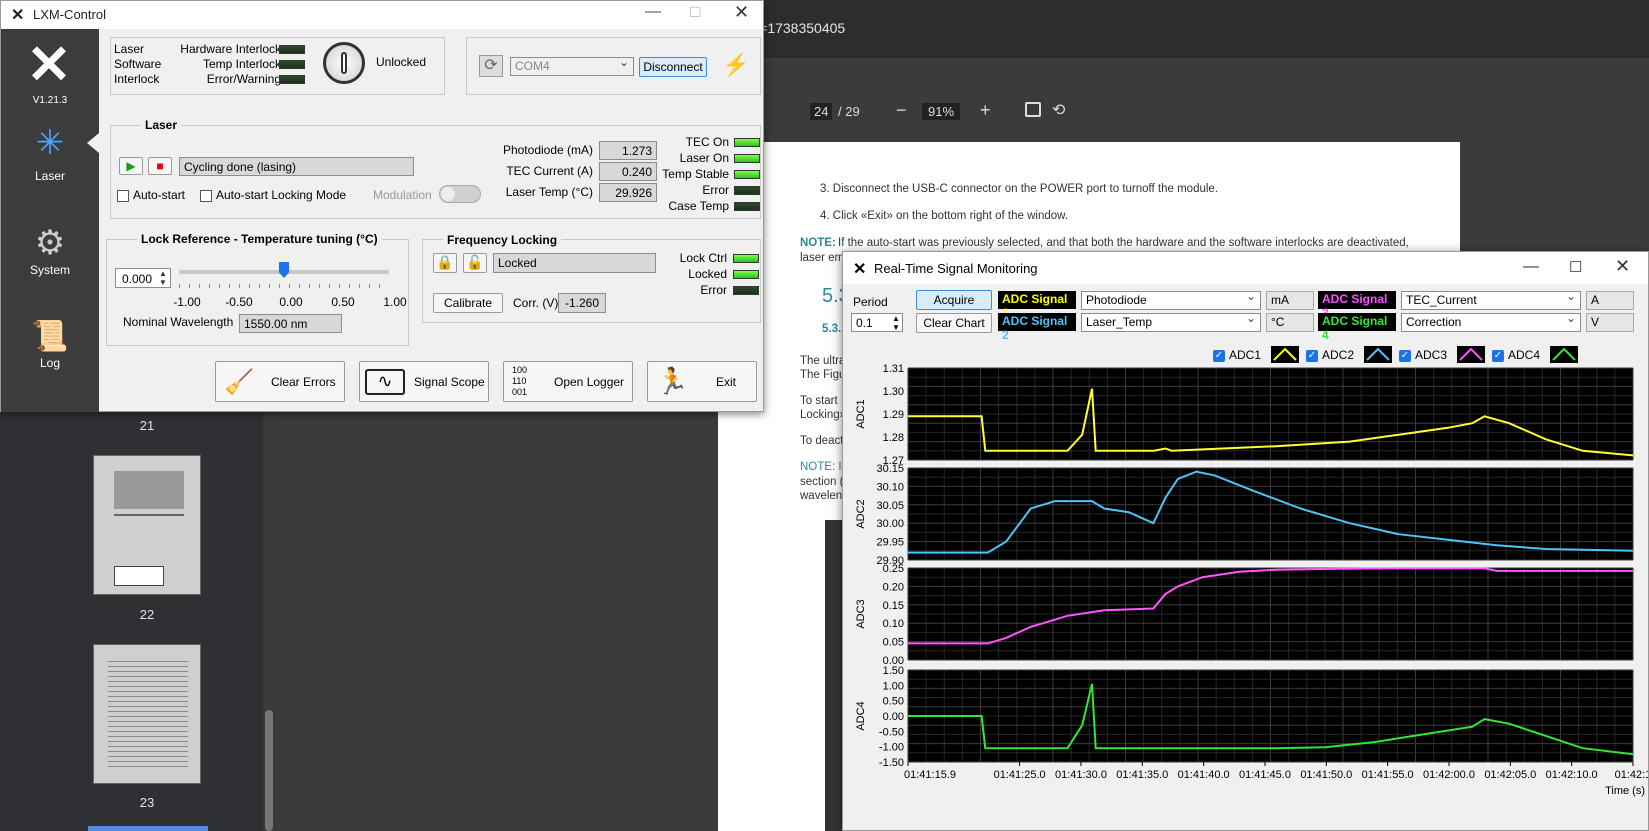 The image size is (1649, 831). I want to click on legend-checkbox: ✓ ADC2, so click(1330, 355).